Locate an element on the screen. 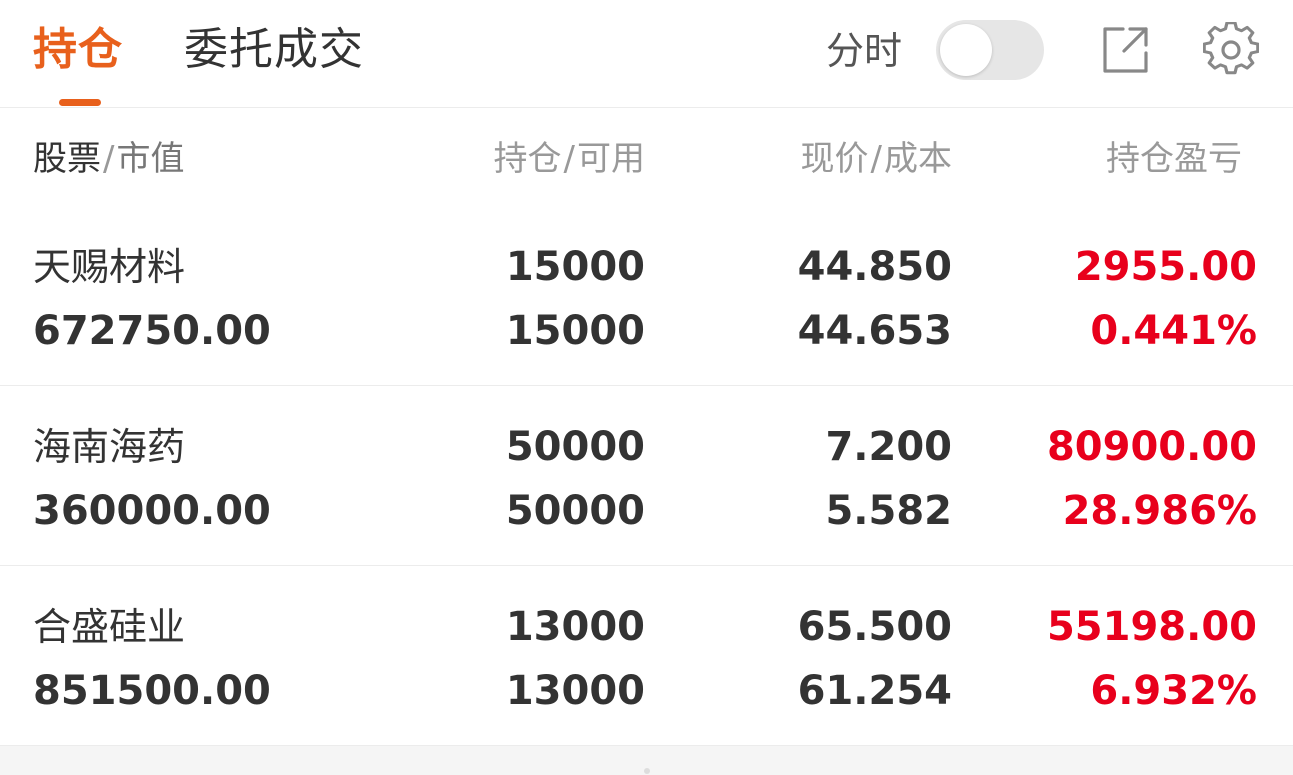 This screenshot has width=1293, height=775. cost-price: 44.653 is located at coordinates (874, 331).